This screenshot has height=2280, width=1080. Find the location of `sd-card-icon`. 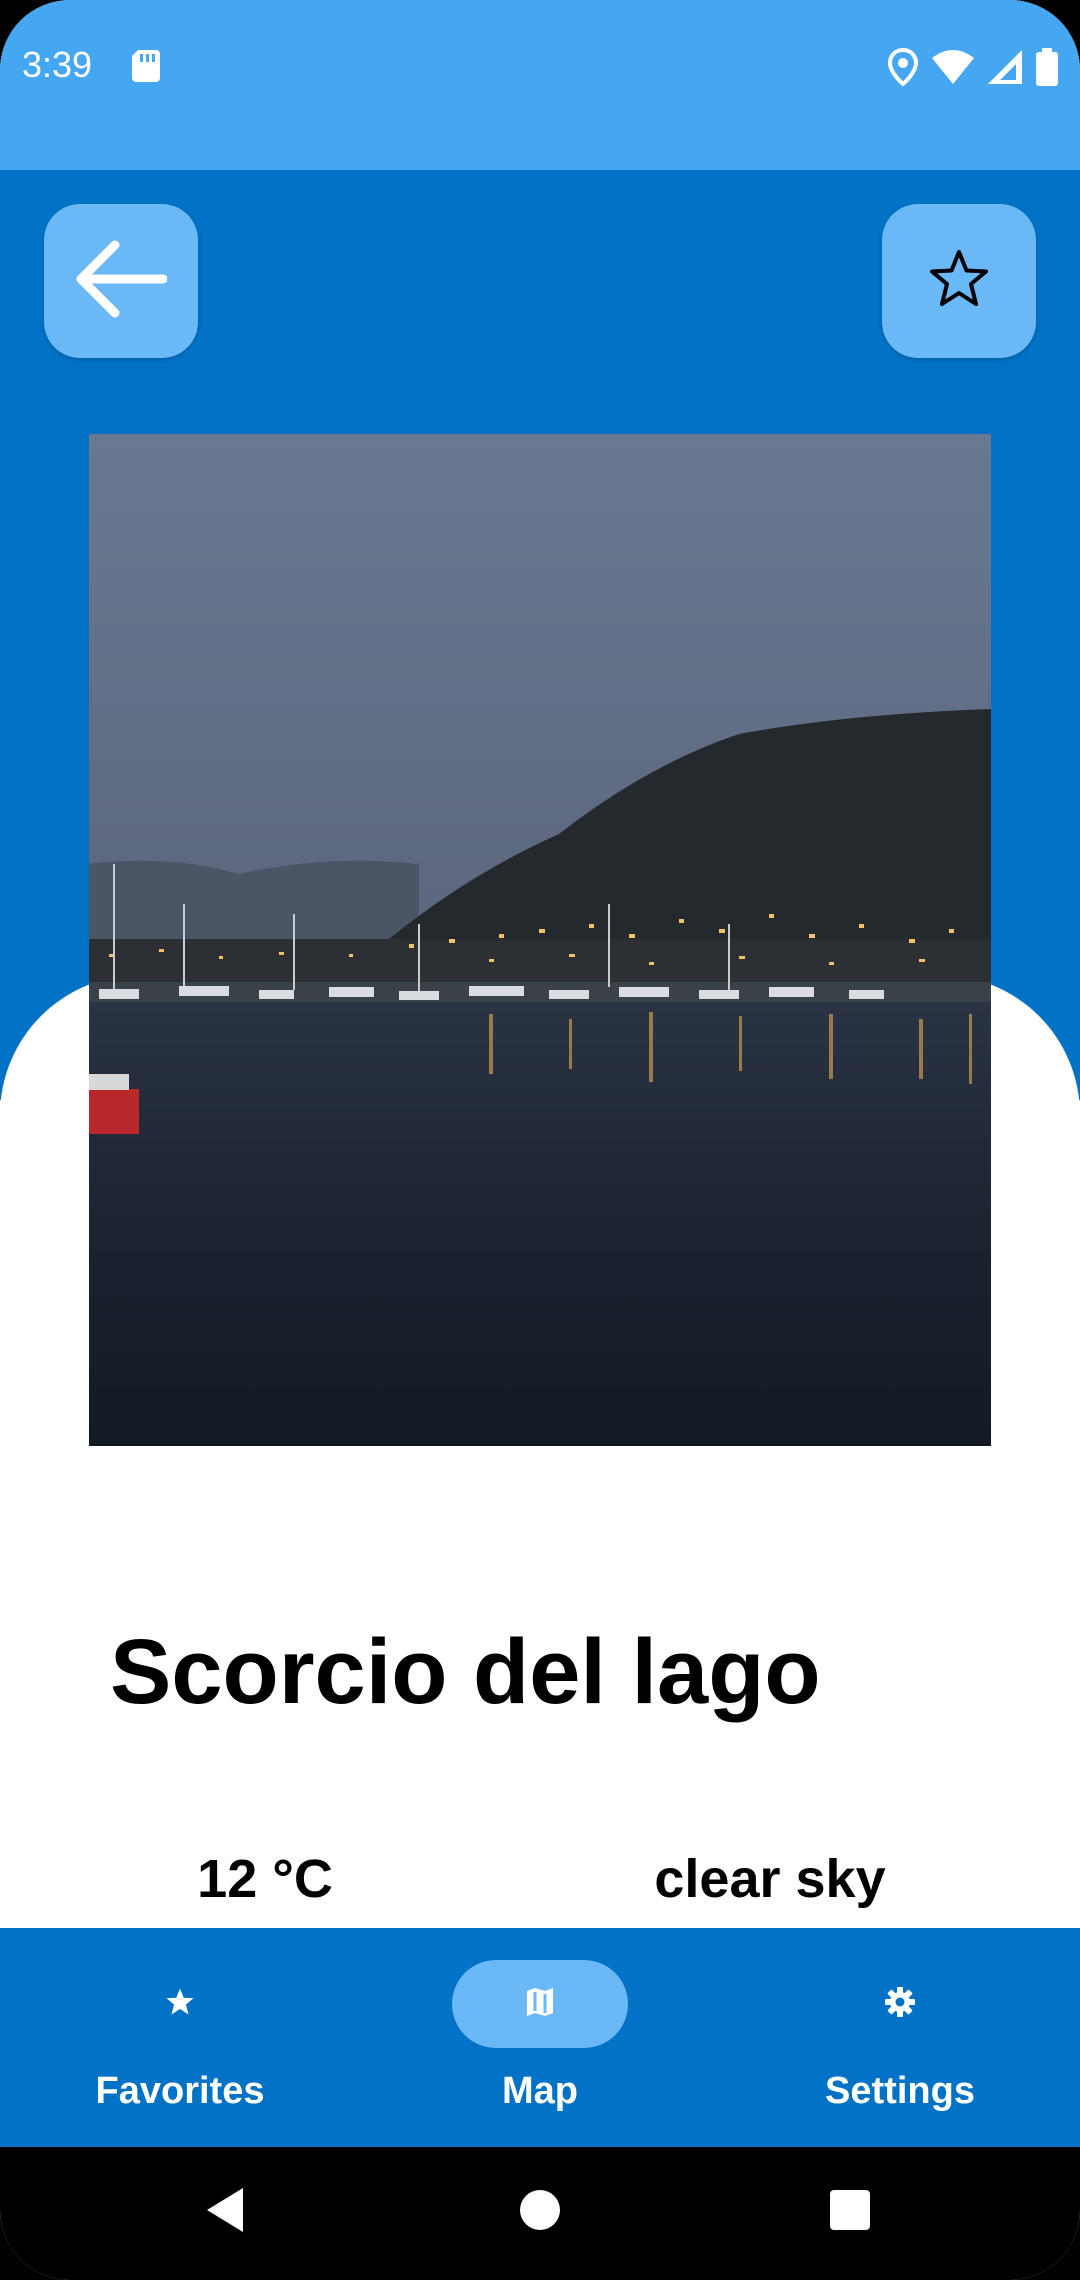

sd-card-icon is located at coordinates (146, 68).